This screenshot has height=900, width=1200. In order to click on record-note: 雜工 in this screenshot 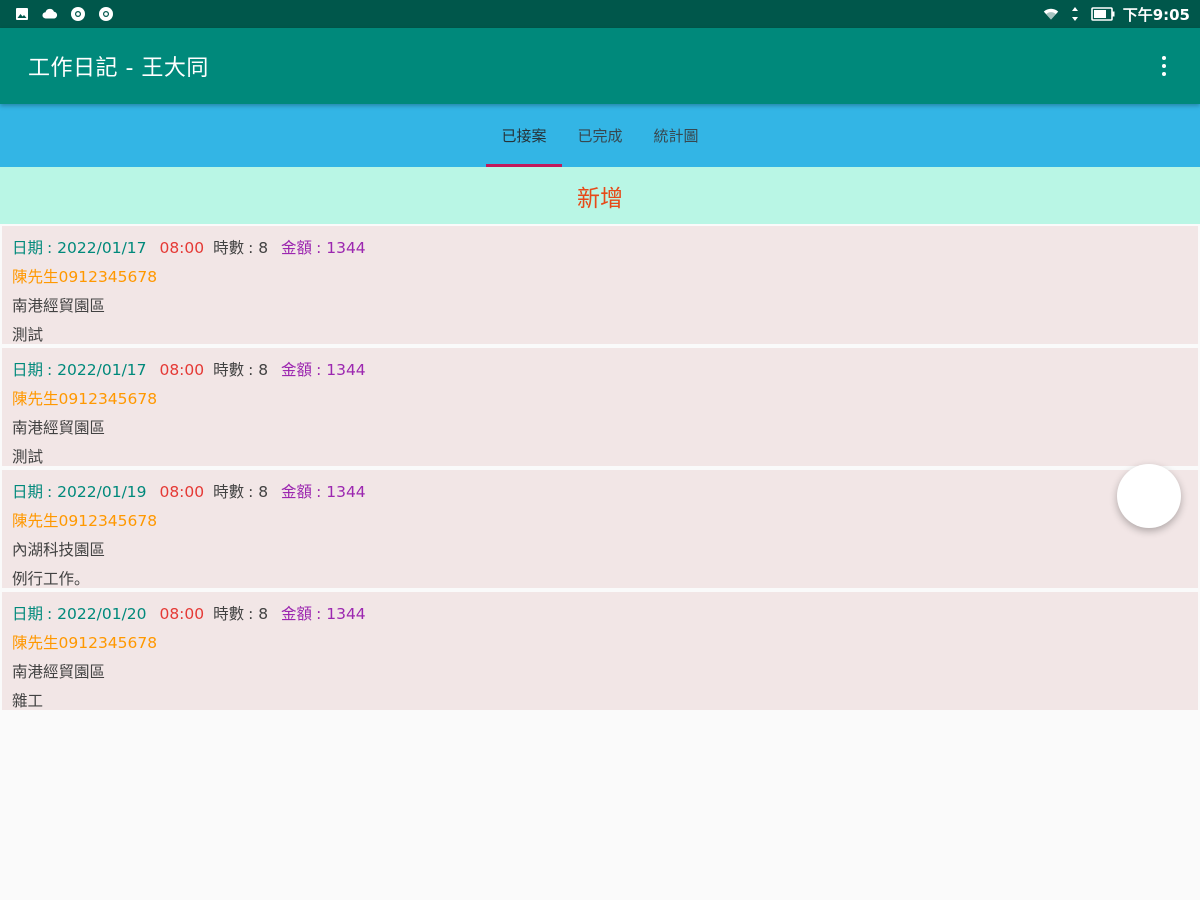, I will do `click(28, 701)`.